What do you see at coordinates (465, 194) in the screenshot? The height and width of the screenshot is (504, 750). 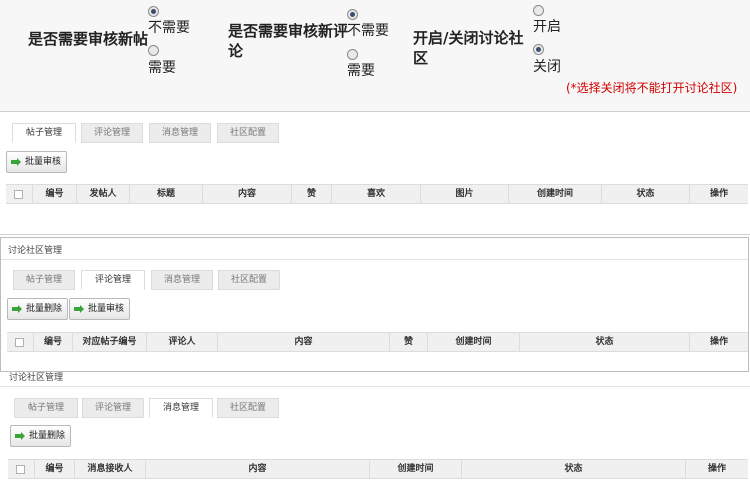 I see `col-image: 图片` at bounding box center [465, 194].